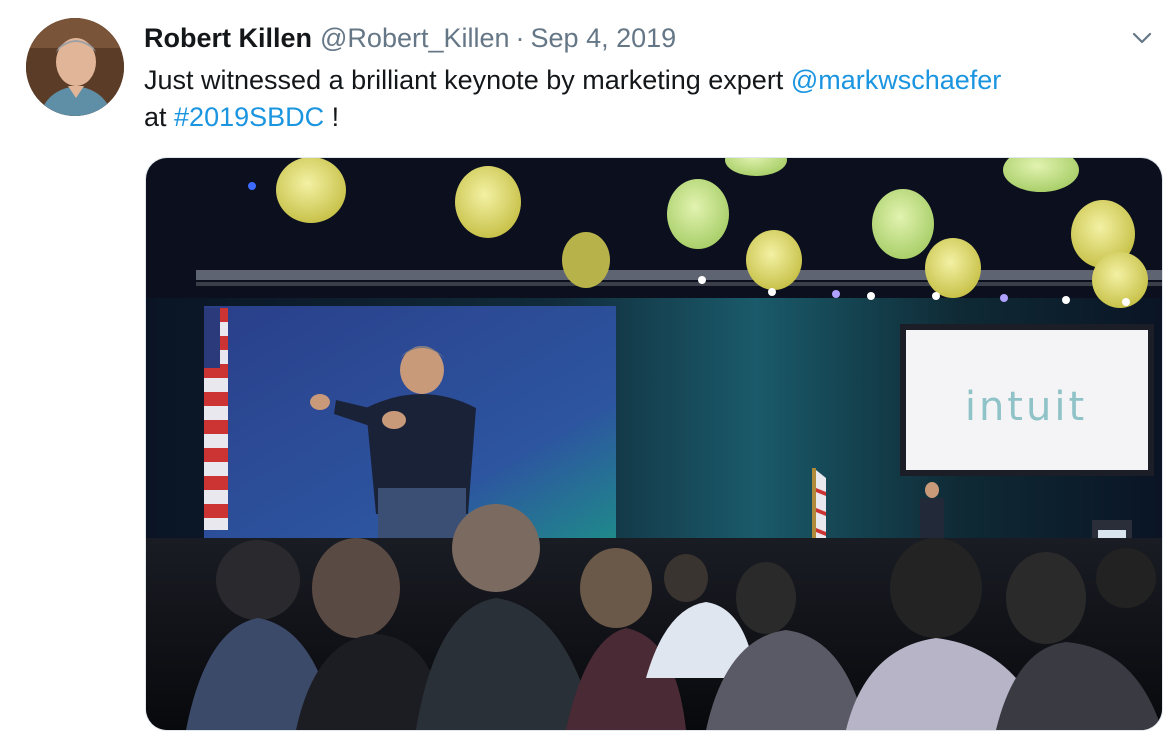 The width and height of the screenshot is (1174, 748). Describe the element at coordinates (228, 38) in the screenshot. I see `author-name: Robert Killen` at that location.